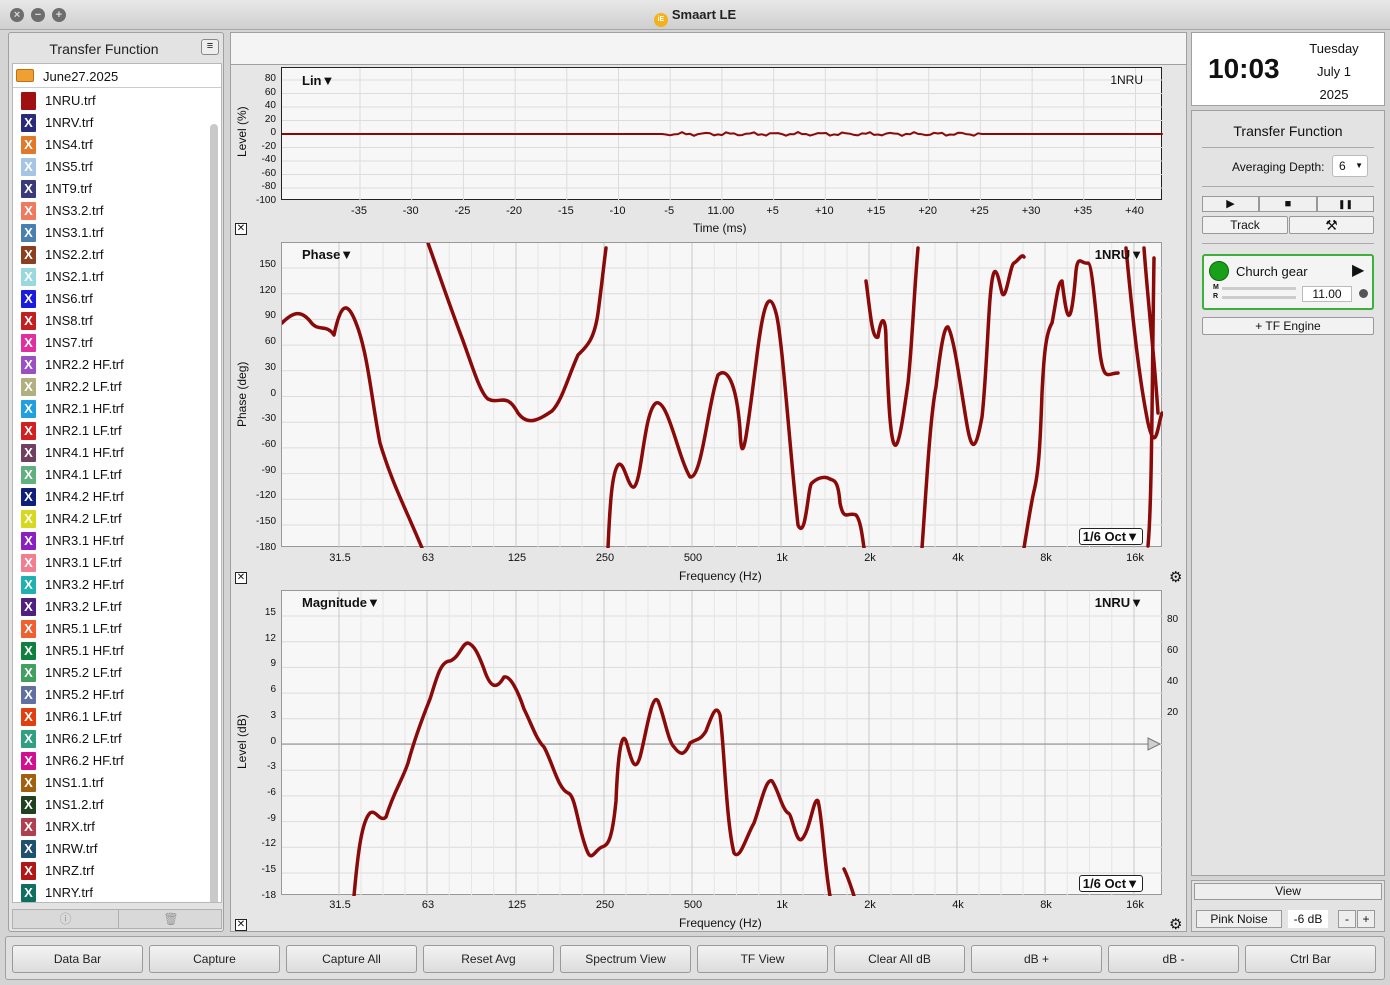 The width and height of the screenshot is (1390, 985). What do you see at coordinates (1119, 254) in the screenshot?
I see `phase-trace-name: 1NRU▼` at bounding box center [1119, 254].